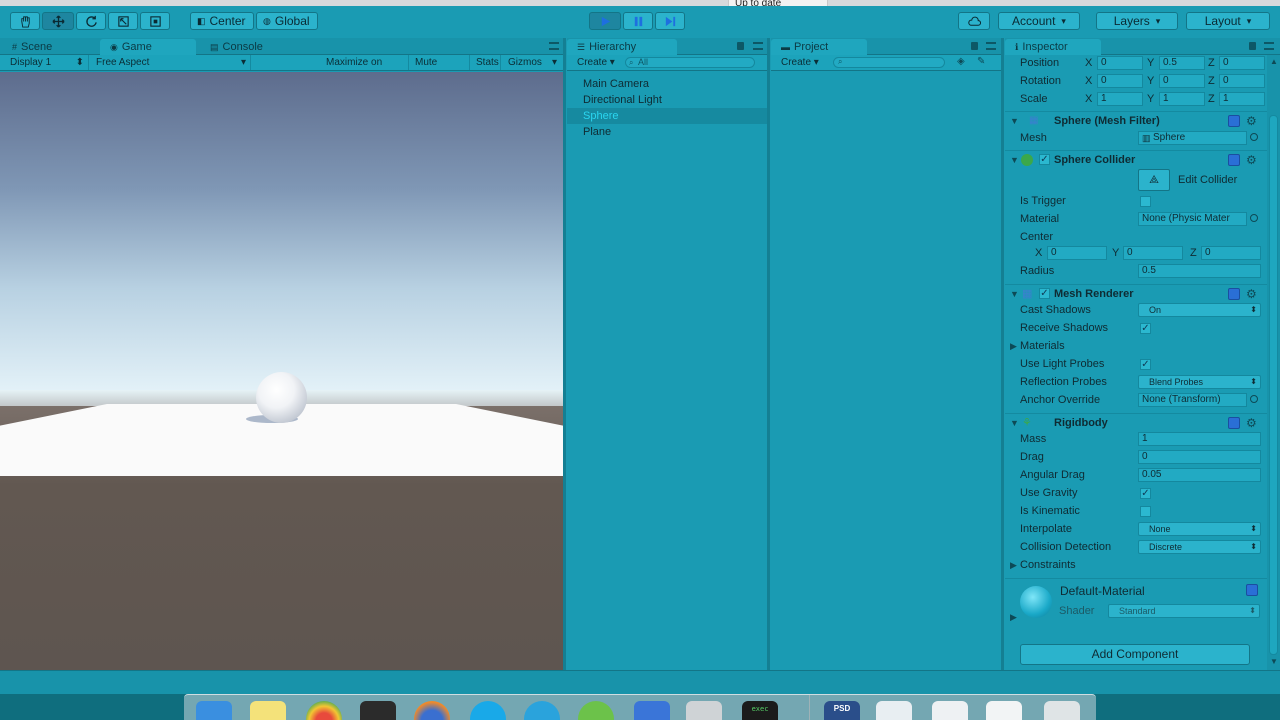 This screenshot has height=720, width=1280. What do you see at coordinates (1273, 362) in the screenshot?
I see `inspector-scrollbar: ▲ ▼` at bounding box center [1273, 362].